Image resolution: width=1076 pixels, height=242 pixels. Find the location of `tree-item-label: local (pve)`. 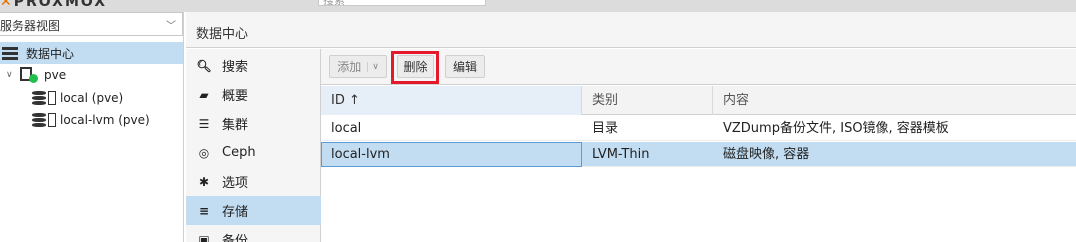

tree-item-label: local (pve) is located at coordinates (92, 98).